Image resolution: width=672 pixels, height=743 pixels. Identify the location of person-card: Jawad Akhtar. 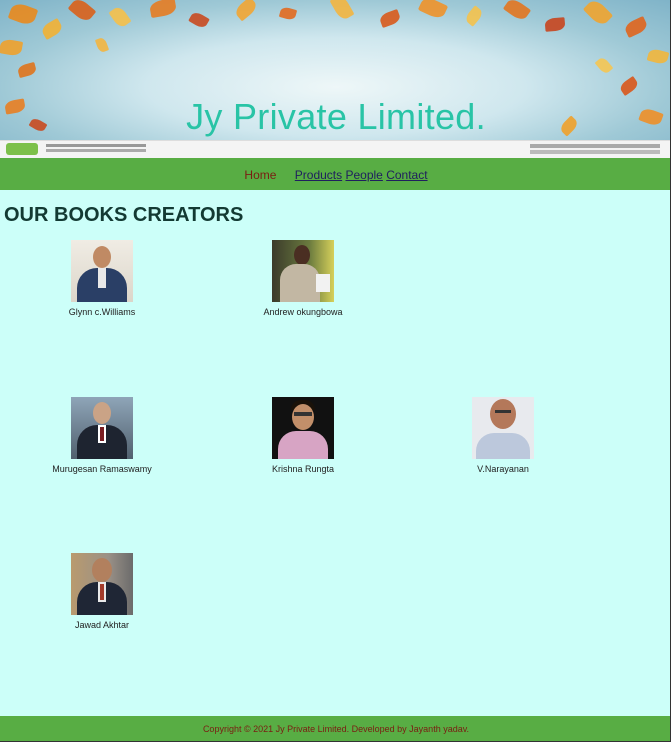
(102, 591).